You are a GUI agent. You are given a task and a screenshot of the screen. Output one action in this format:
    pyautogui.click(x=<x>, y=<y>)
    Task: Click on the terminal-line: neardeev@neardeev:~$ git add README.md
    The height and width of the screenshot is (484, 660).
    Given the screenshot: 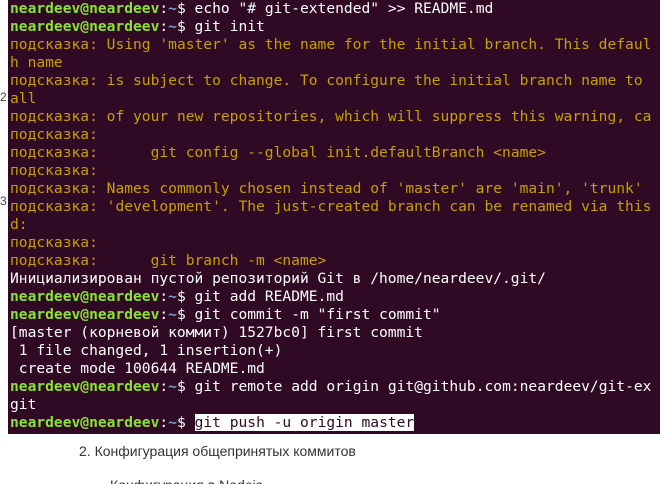 What is the action you would take?
    pyautogui.click(x=335, y=297)
    